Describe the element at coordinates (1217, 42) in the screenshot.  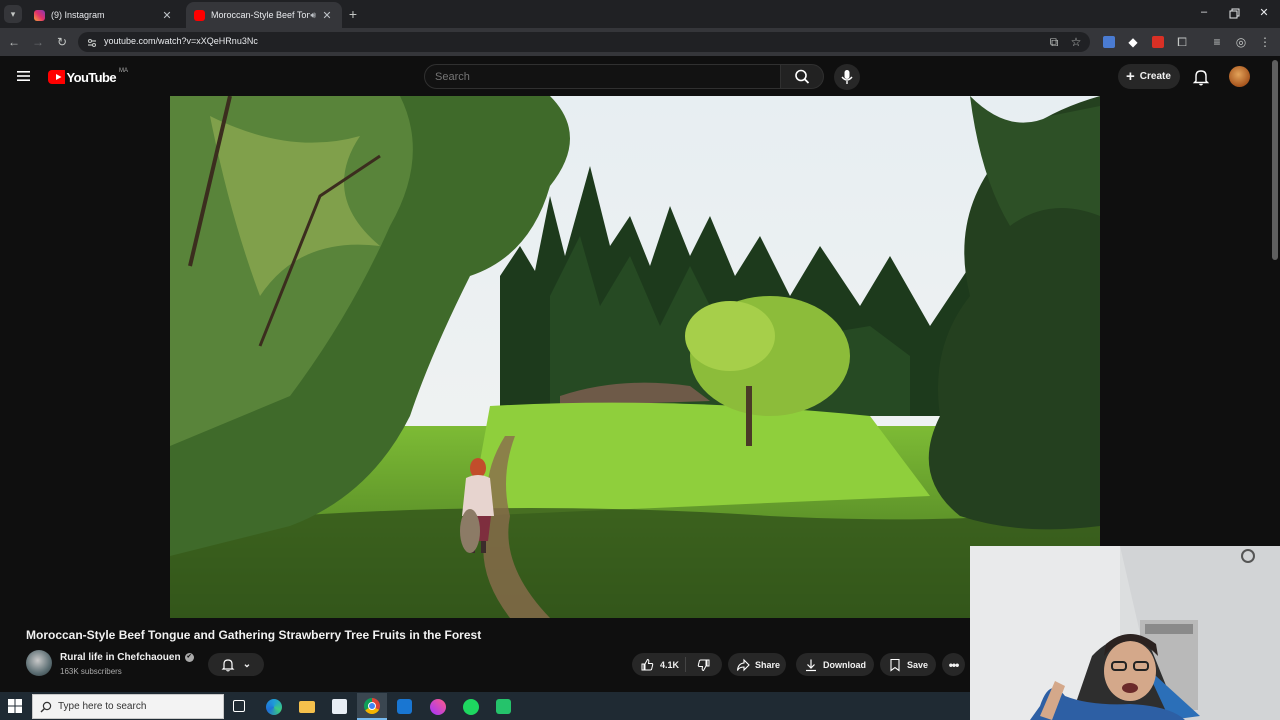
I see `reading-list-icon: ≡` at that location.